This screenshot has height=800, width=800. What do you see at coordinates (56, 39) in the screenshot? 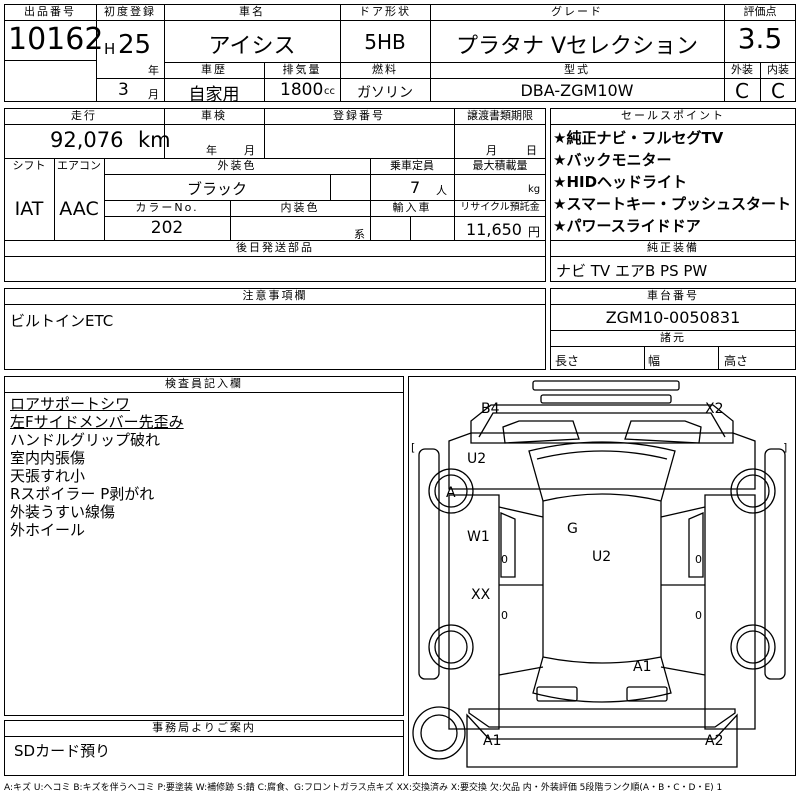
I see `lot-number: 10162` at bounding box center [56, 39].